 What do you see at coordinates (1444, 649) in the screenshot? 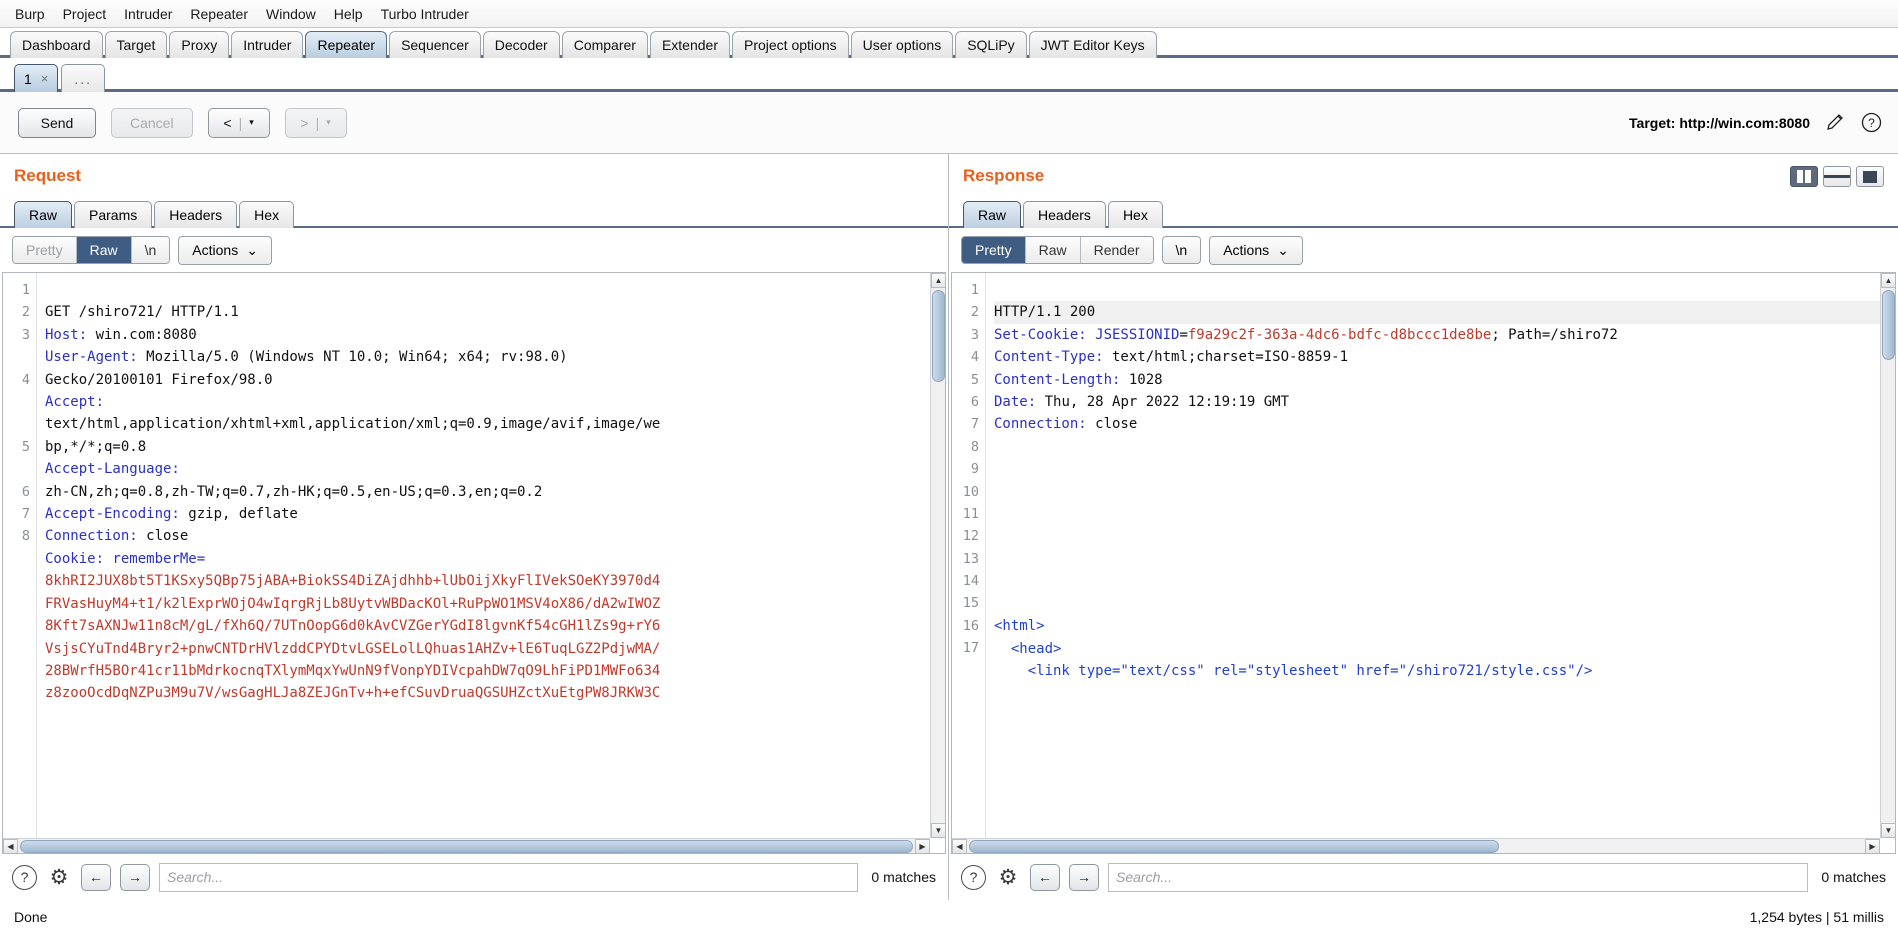
I see `response-line: <head>` at bounding box center [1444, 649].